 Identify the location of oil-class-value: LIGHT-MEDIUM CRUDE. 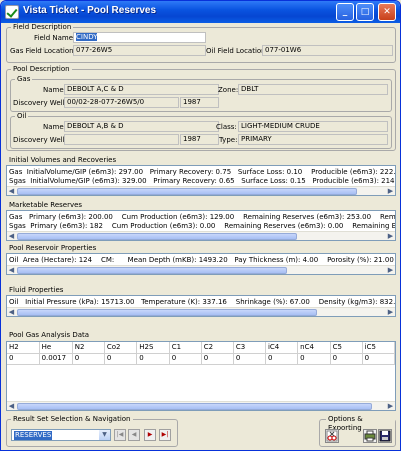
(280, 126).